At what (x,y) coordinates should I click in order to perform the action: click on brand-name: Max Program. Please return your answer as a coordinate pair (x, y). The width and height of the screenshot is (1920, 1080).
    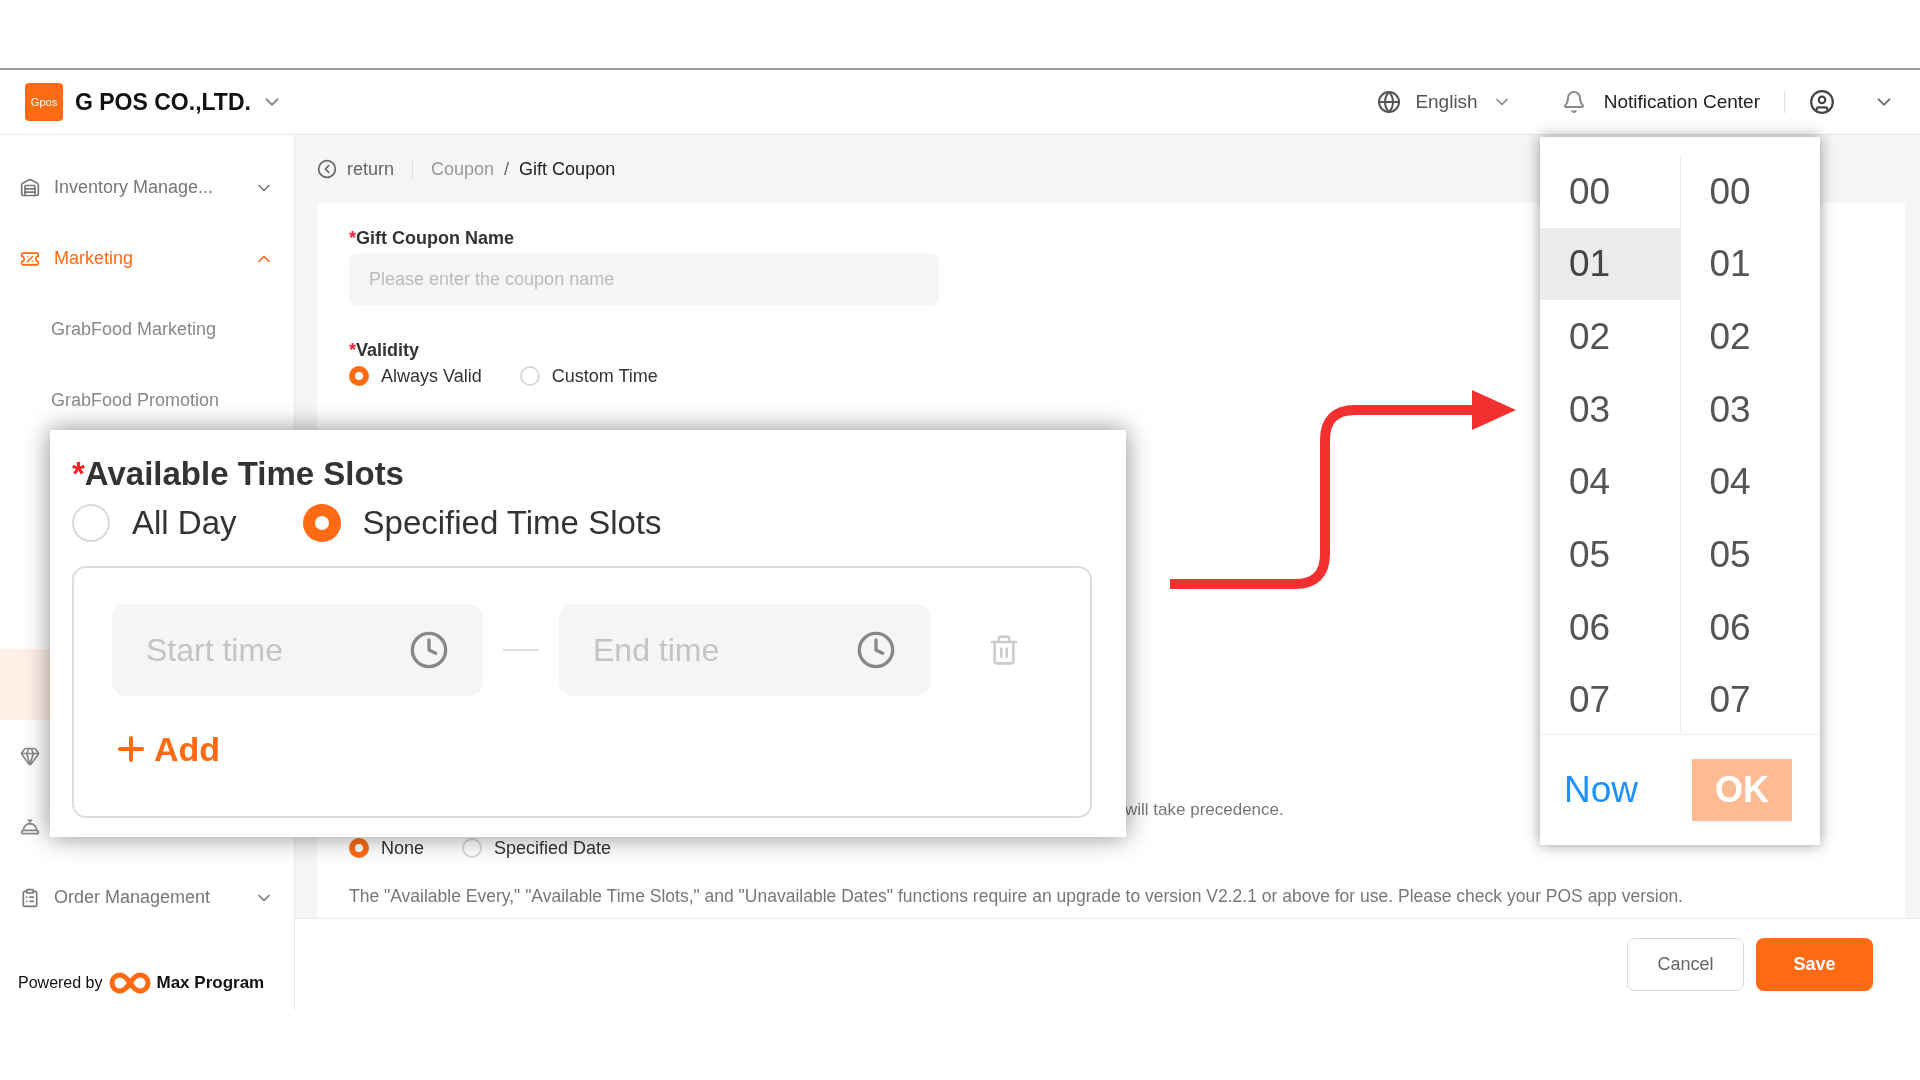
    Looking at the image, I should click on (210, 983).